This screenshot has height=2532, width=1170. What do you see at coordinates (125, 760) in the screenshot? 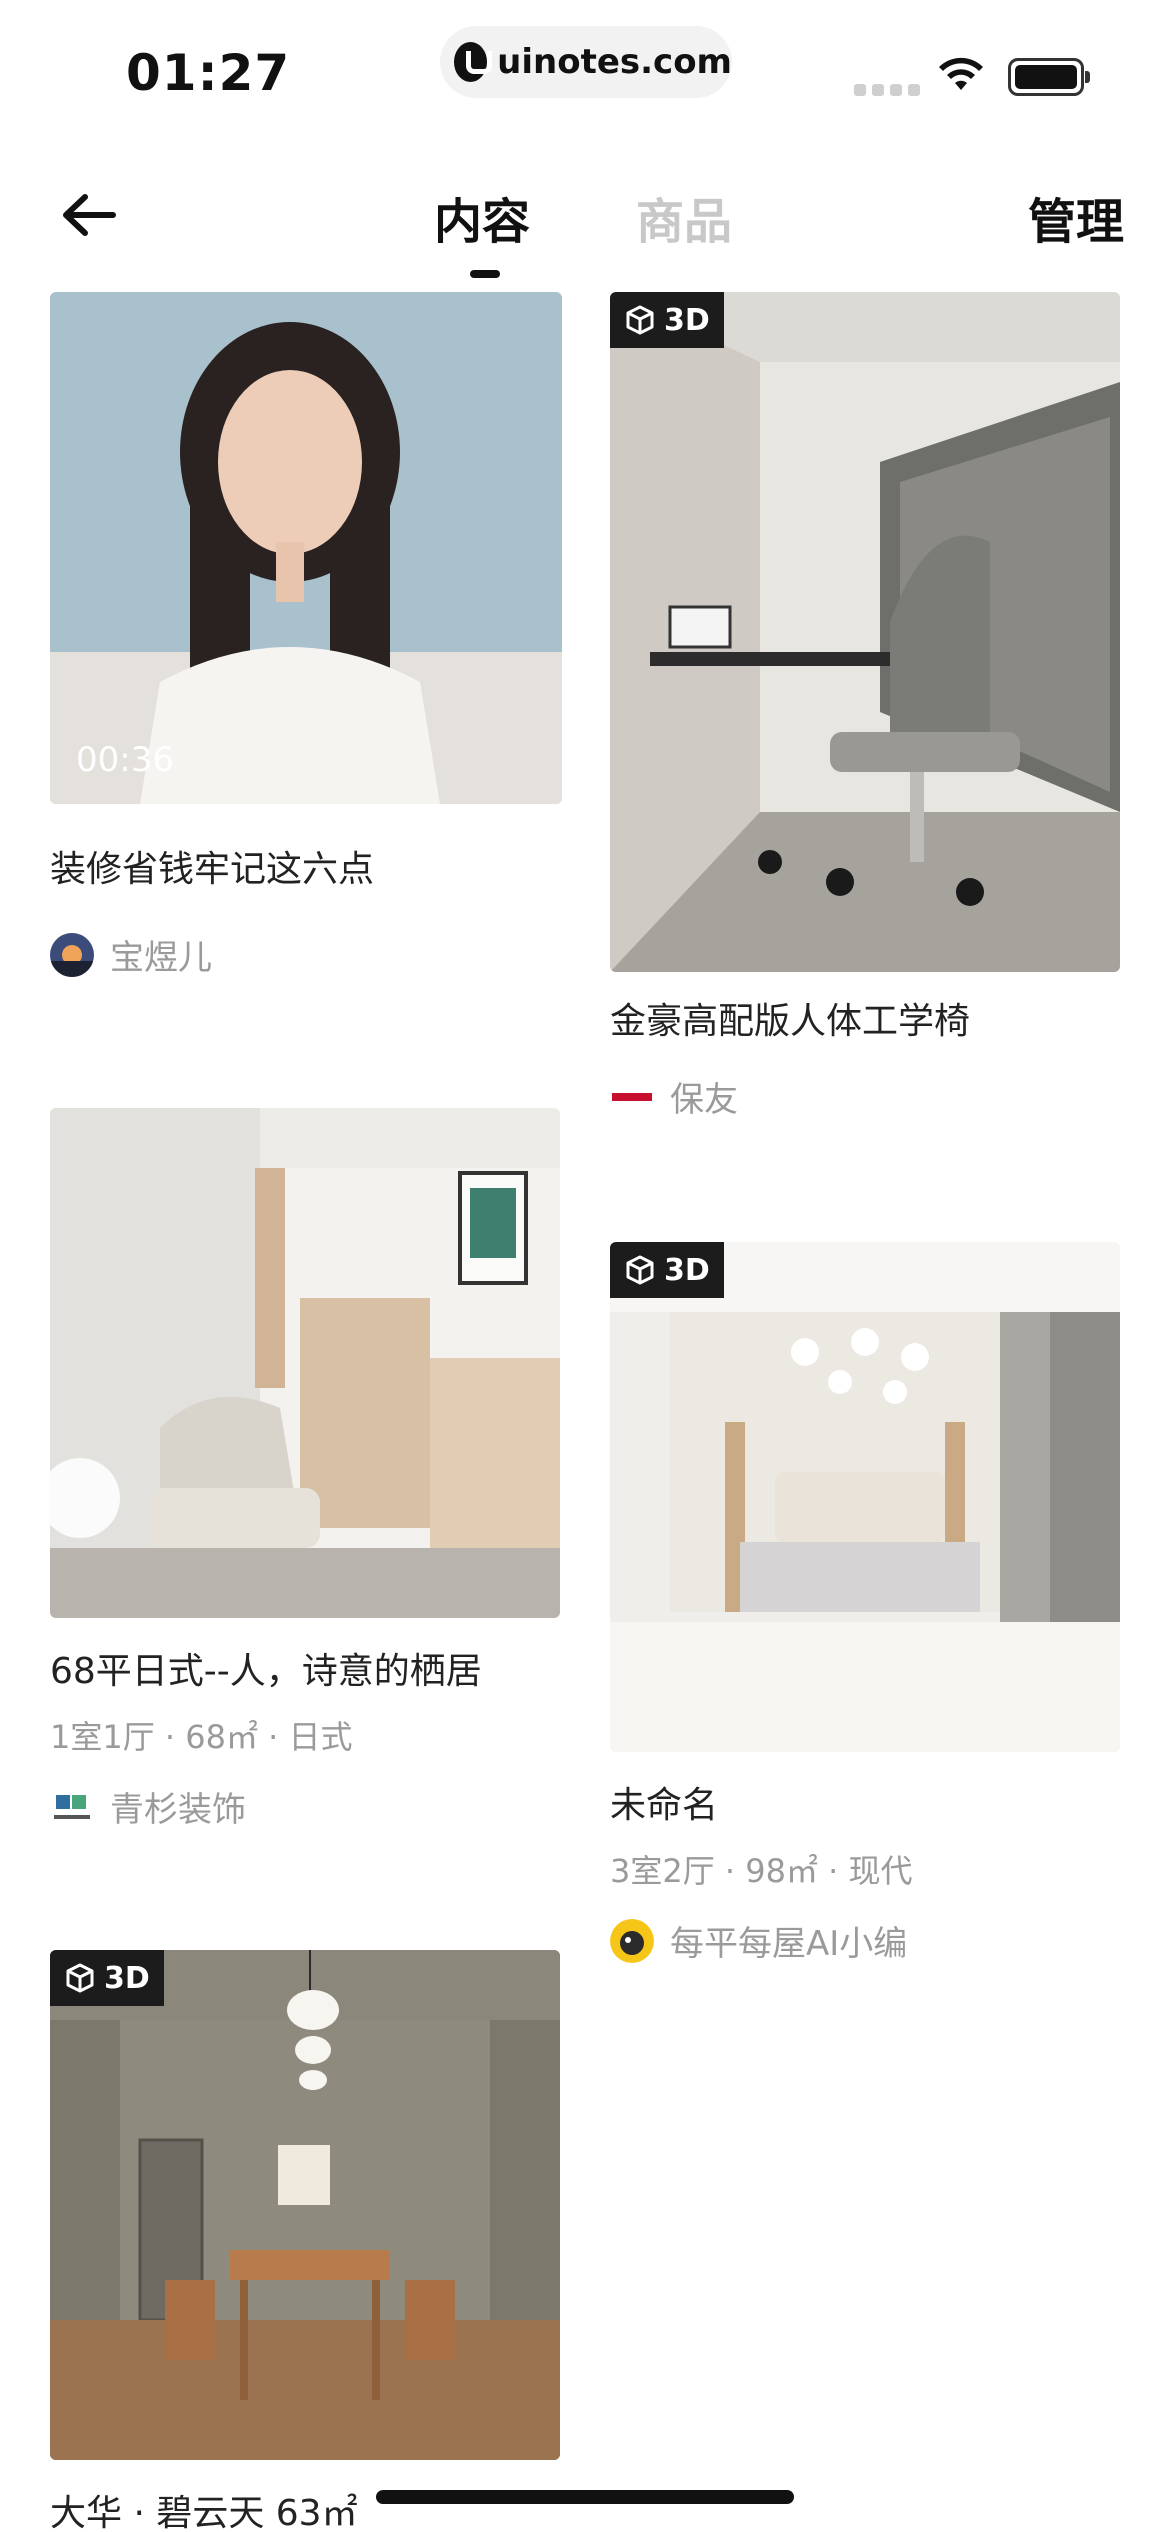
I see `video-duration: 00:36` at bounding box center [125, 760].